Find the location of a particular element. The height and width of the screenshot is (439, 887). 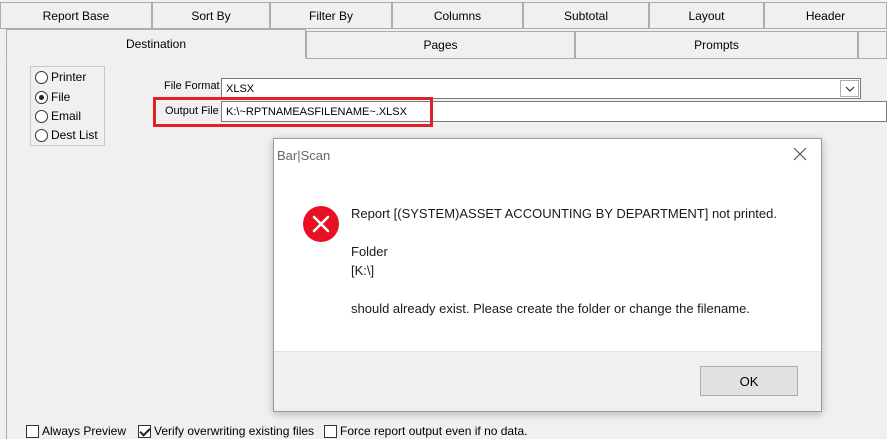

dialog-message-line2: Folder is located at coordinates (369, 251).